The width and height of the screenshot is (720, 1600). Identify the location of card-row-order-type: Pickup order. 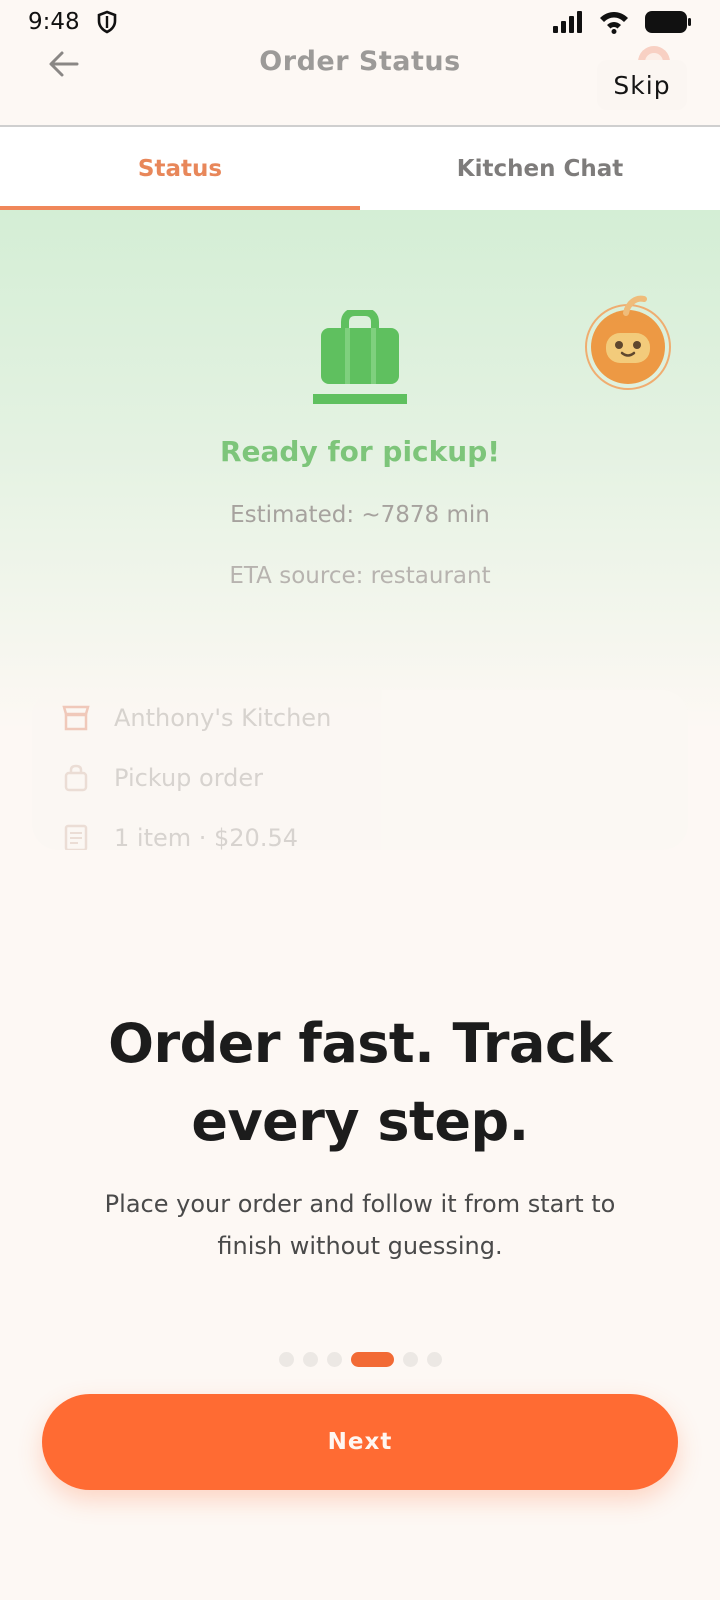
(162, 778).